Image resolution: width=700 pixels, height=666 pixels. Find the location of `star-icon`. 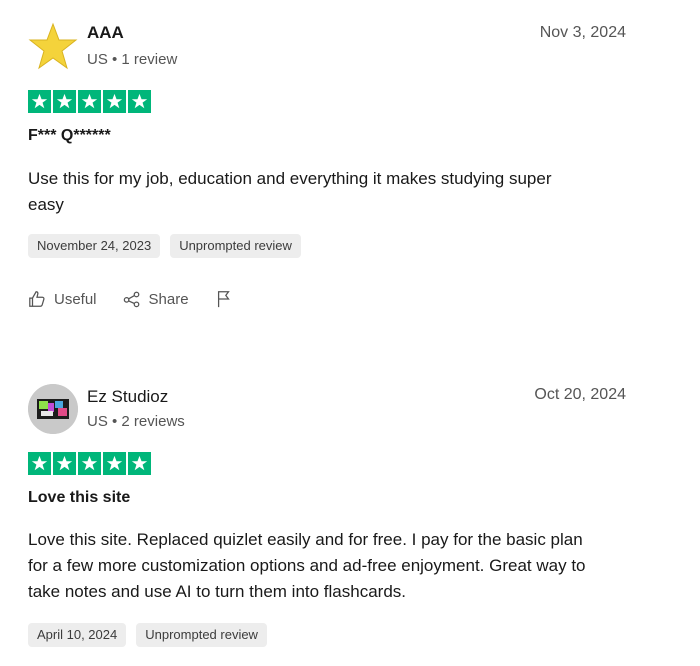

star-icon is located at coordinates (53, 47).